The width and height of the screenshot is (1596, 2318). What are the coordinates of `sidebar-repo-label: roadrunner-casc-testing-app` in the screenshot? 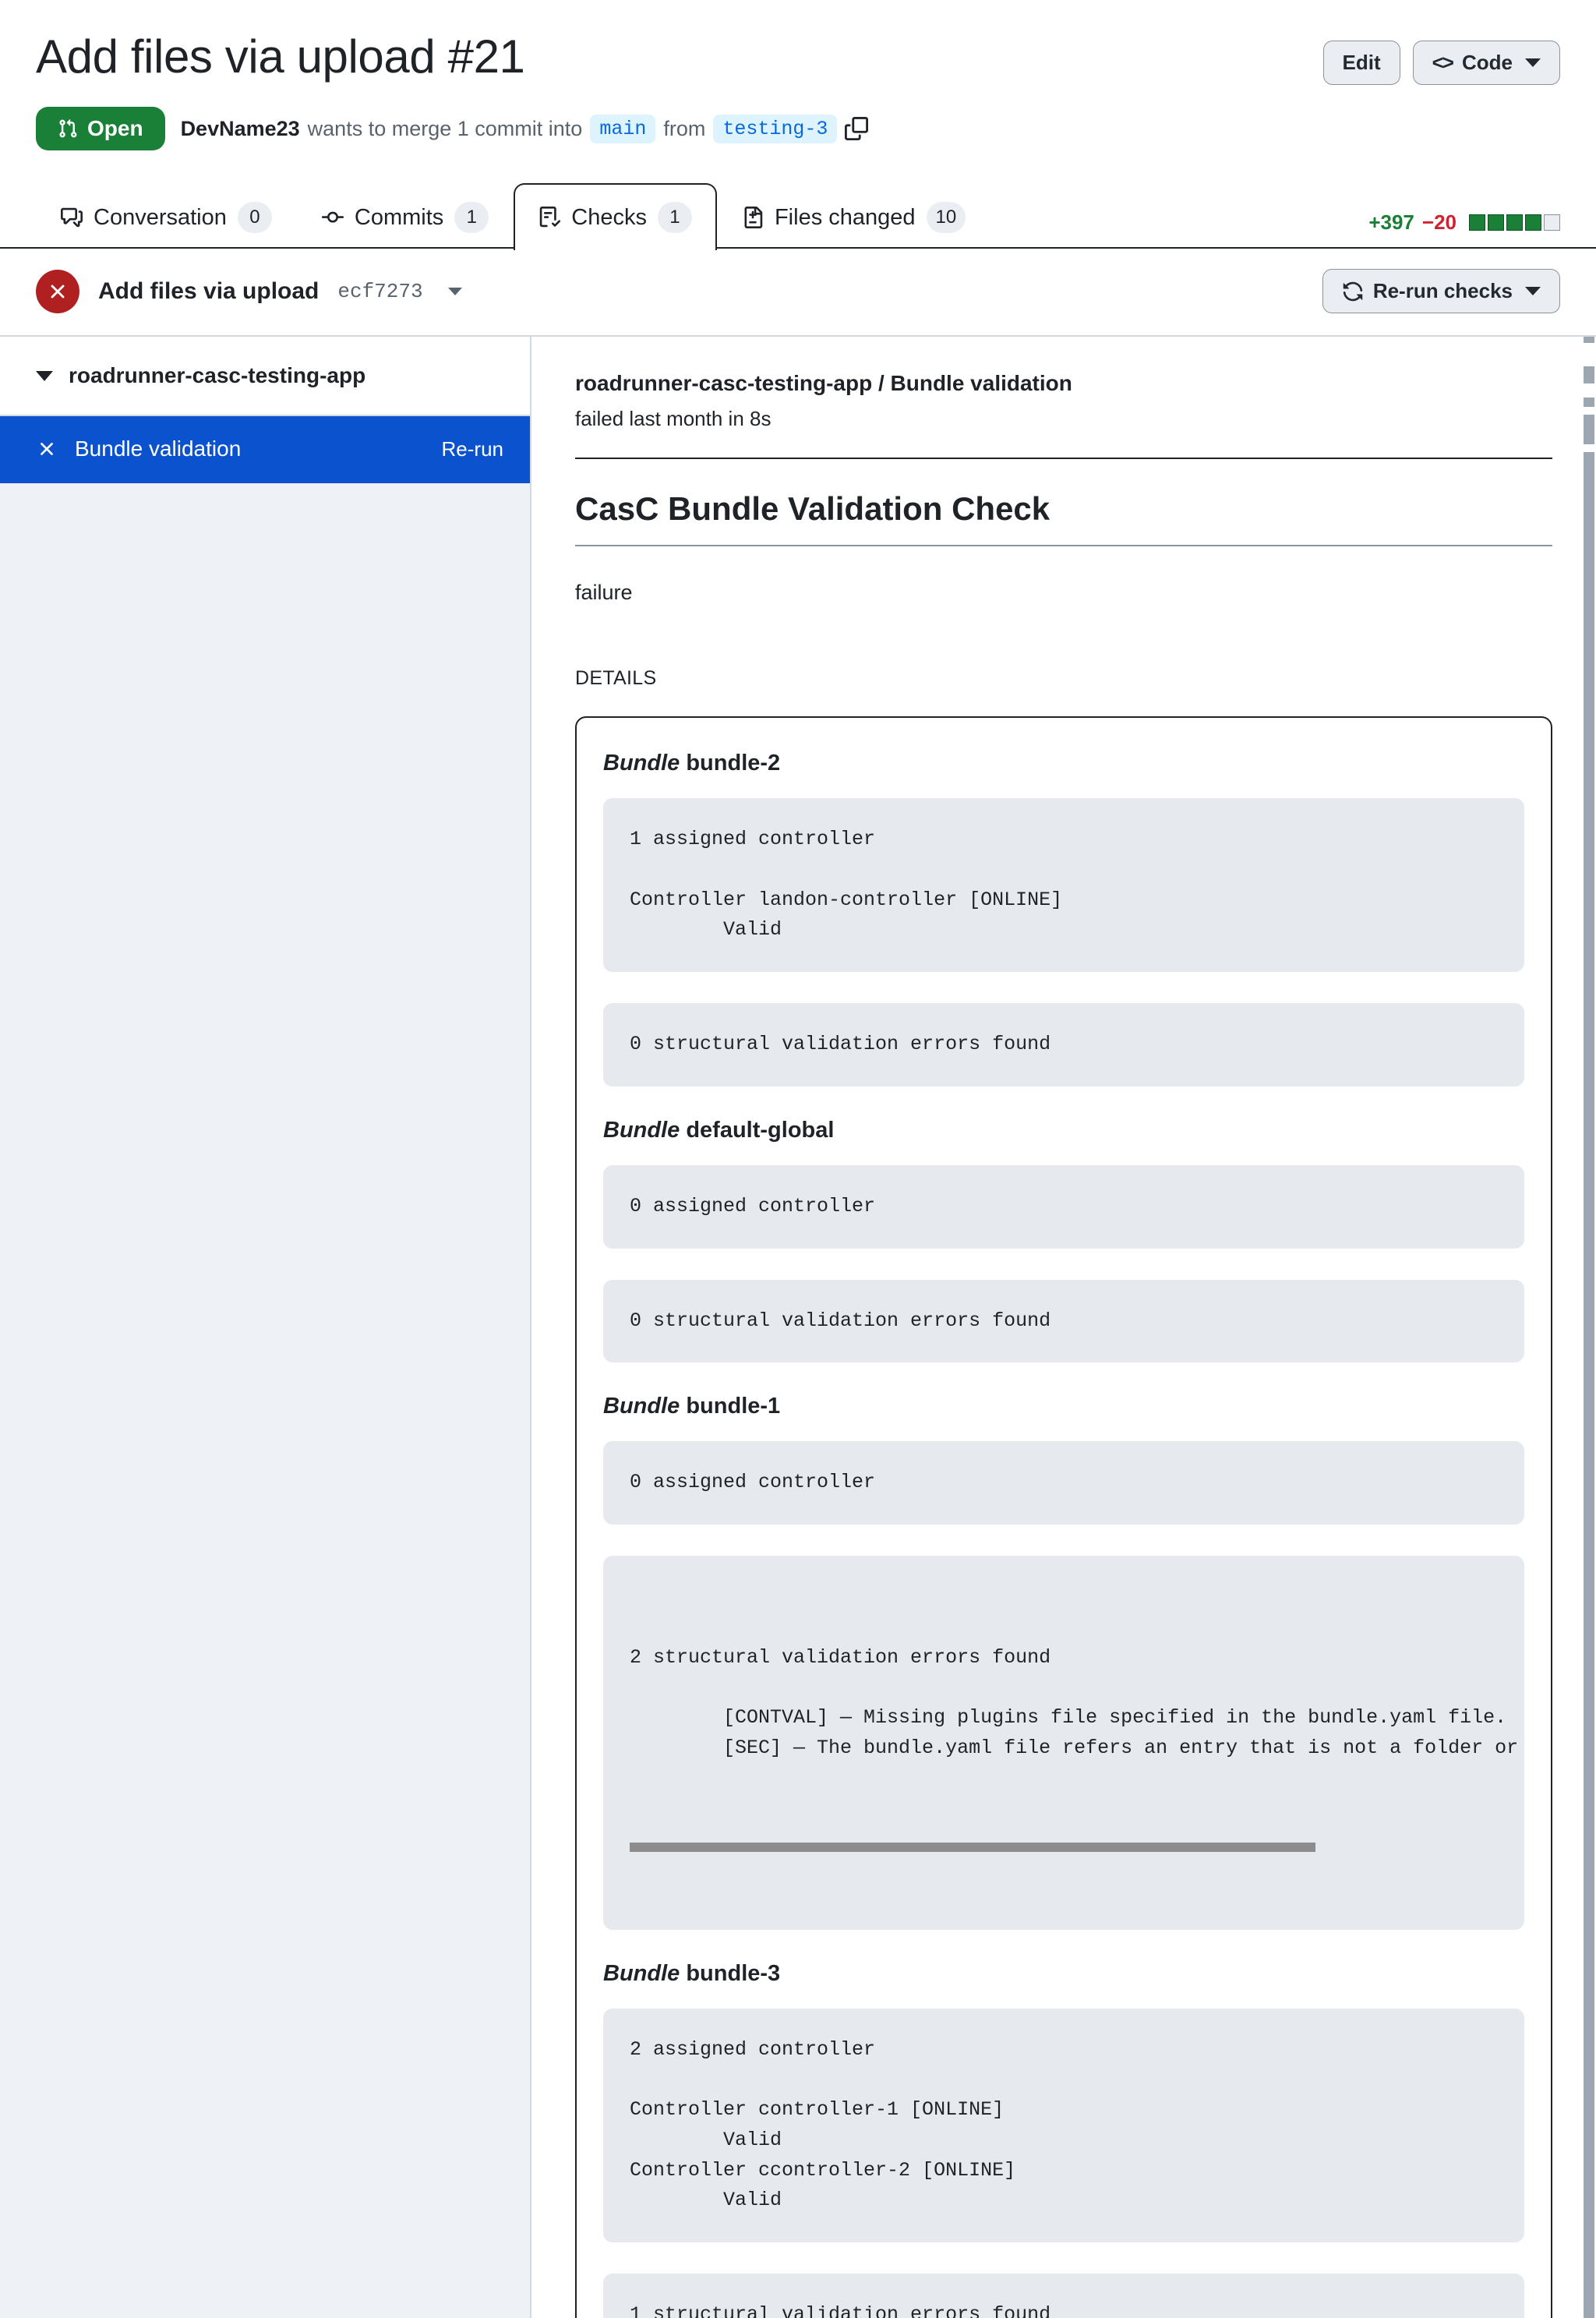 It's located at (217, 375).